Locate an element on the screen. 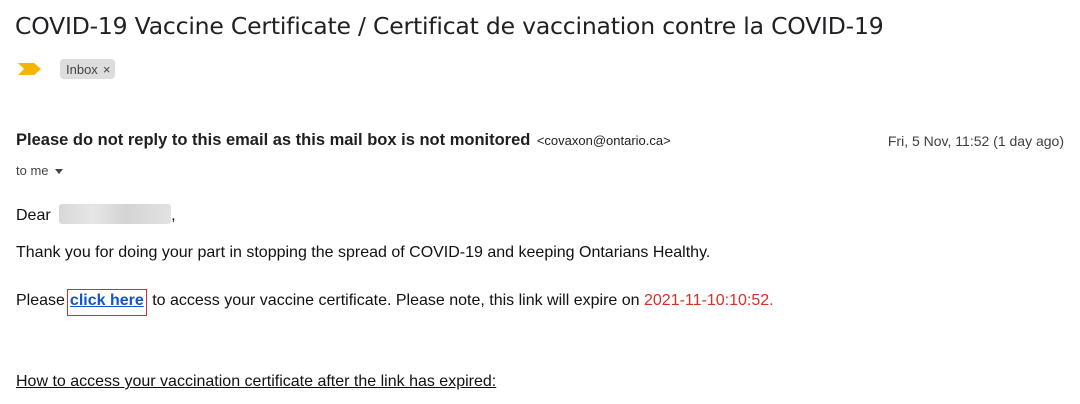  certificate-link: click here is located at coordinates (107, 300).